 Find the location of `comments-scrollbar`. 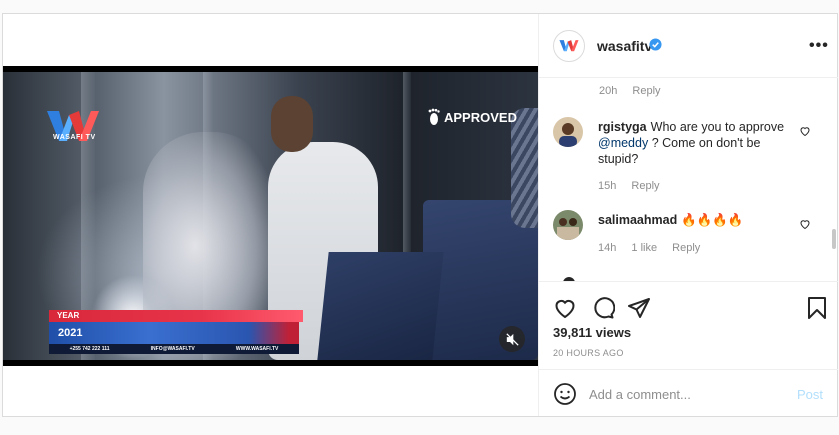

comments-scrollbar is located at coordinates (834, 239).